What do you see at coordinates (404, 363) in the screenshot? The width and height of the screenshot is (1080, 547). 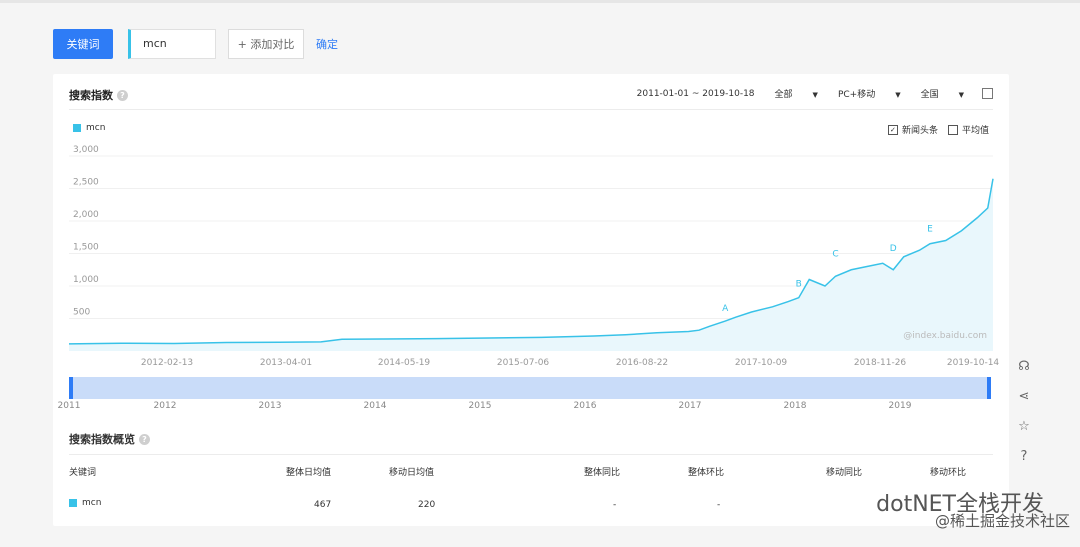 I see `x-tick-label: 2014-05-19` at bounding box center [404, 363].